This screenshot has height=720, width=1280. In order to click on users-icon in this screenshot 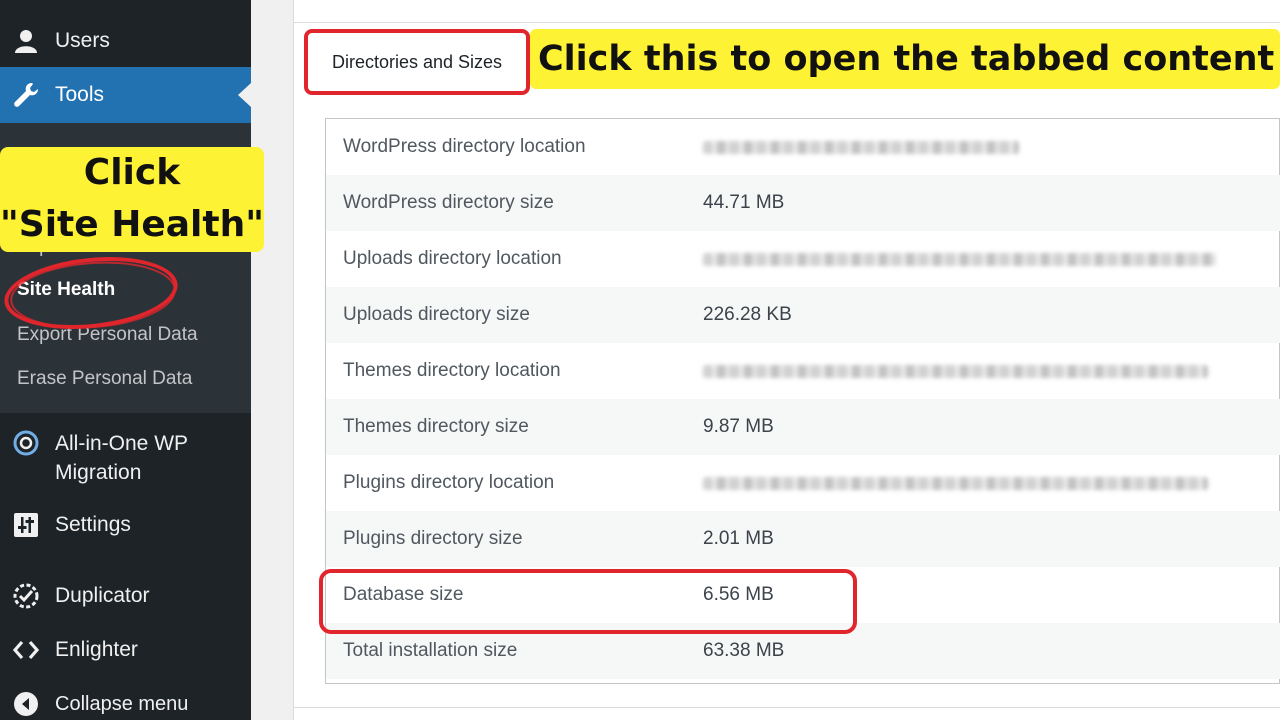, I will do `click(26, 41)`.